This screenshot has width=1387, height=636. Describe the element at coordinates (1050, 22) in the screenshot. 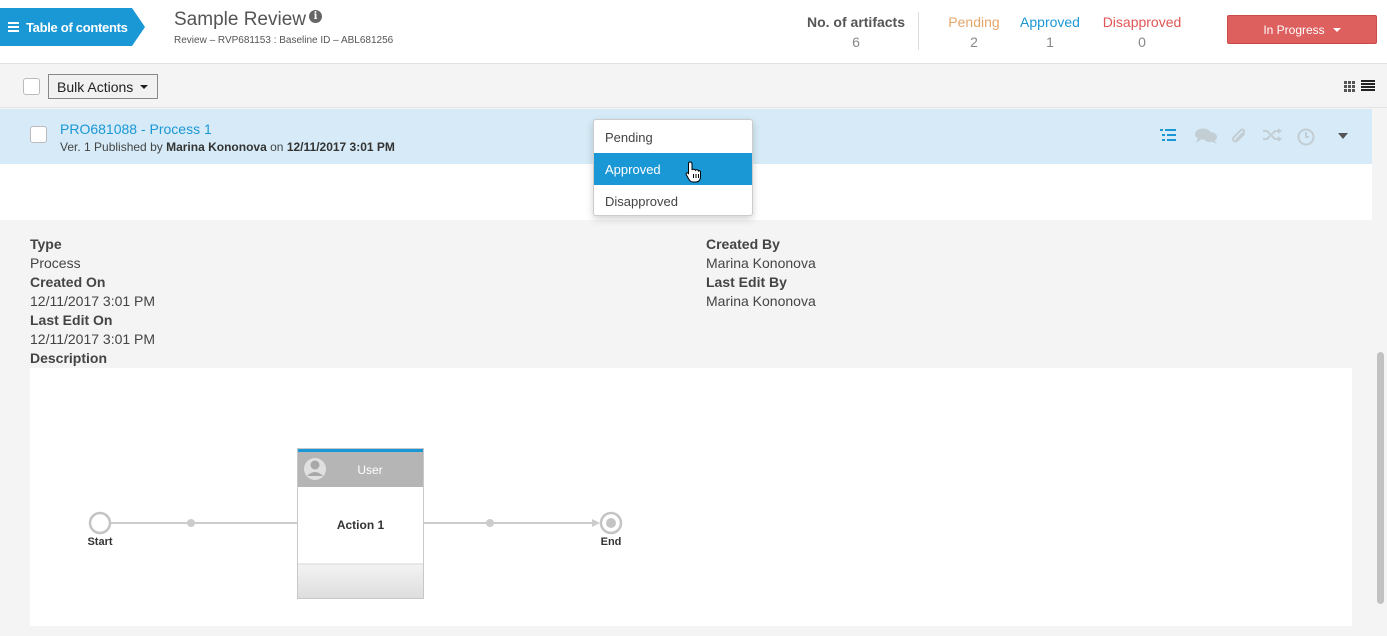

I see `approved-label: Approved` at that location.